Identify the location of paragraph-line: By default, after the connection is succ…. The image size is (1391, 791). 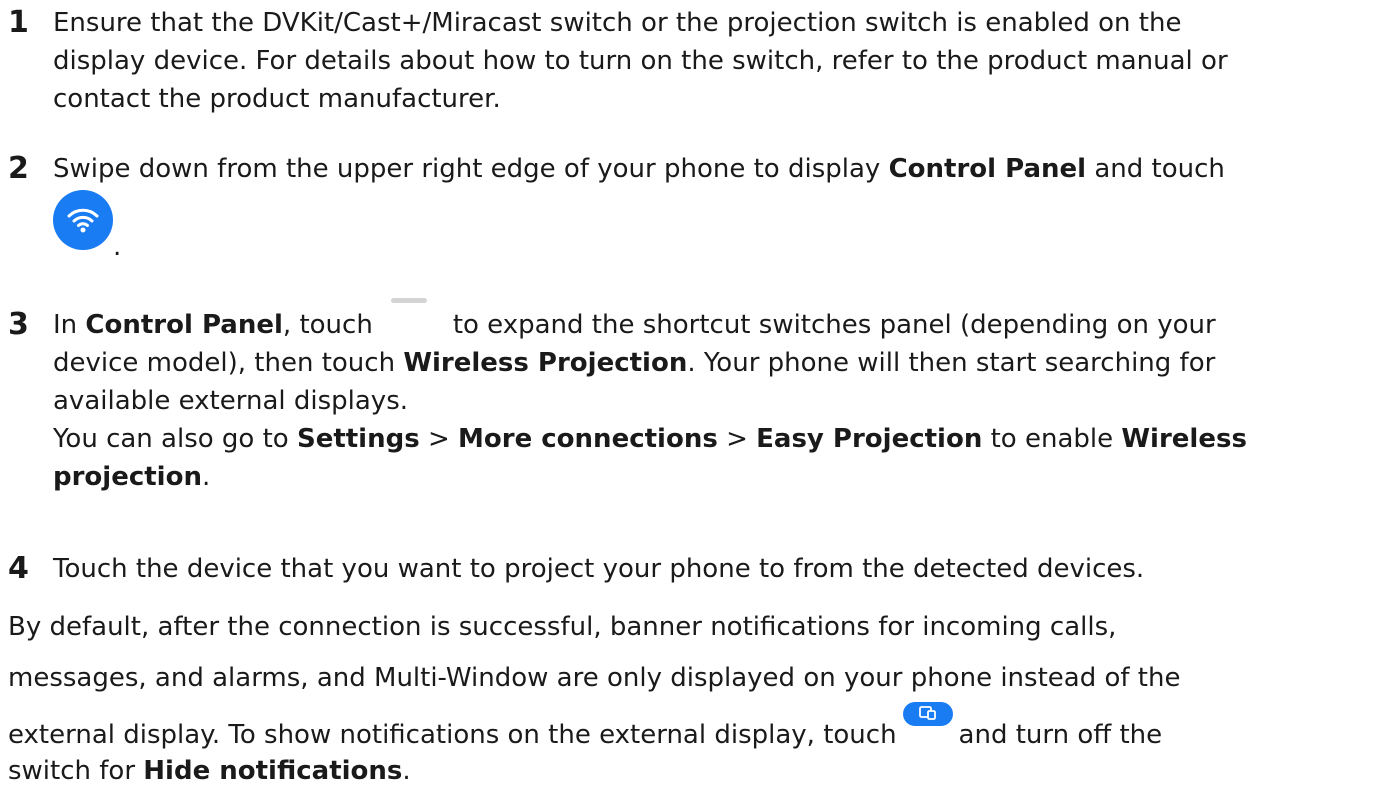
(562, 627).